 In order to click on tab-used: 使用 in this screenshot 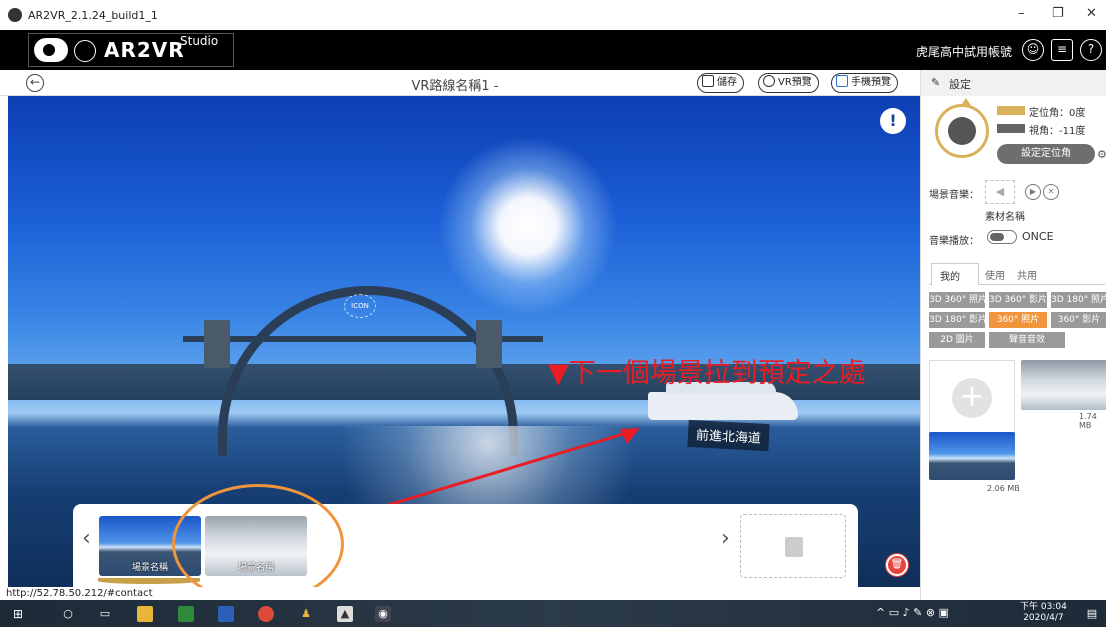, I will do `click(995, 274)`.